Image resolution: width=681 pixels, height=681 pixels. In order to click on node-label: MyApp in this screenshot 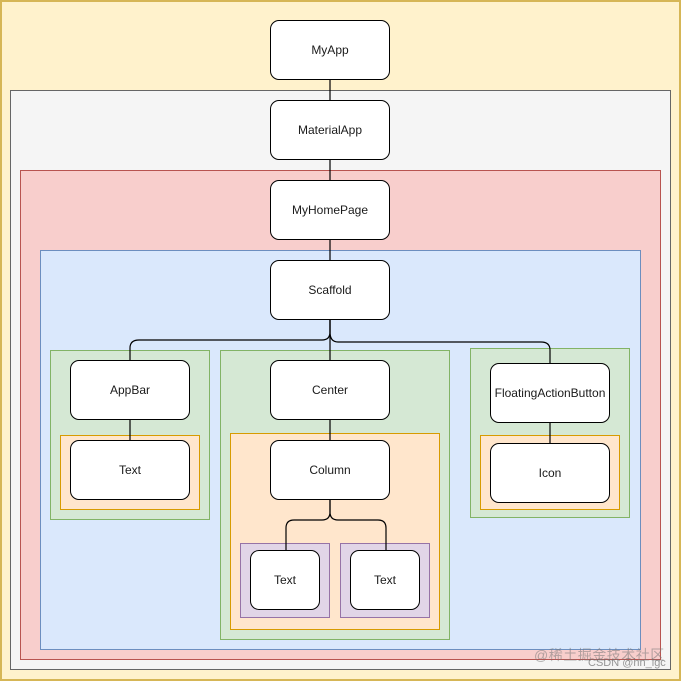, I will do `click(330, 50)`.